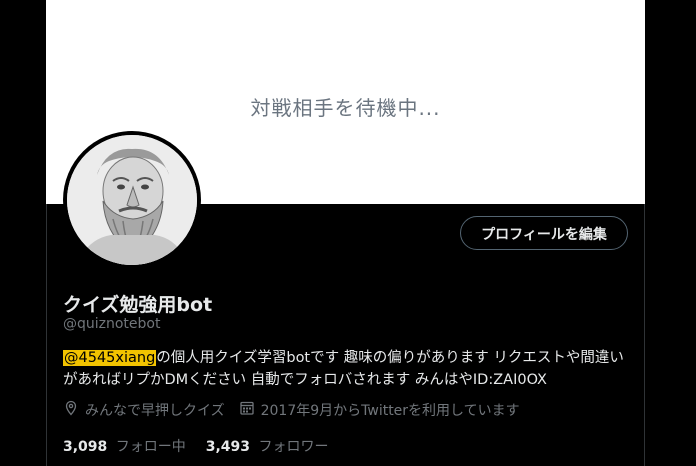  Describe the element at coordinates (305, 380) in the screenshot. I see `bio-text-line2: があればリプかDMください 自動でフォロバされます みんはやID:ZAI0OX` at that location.